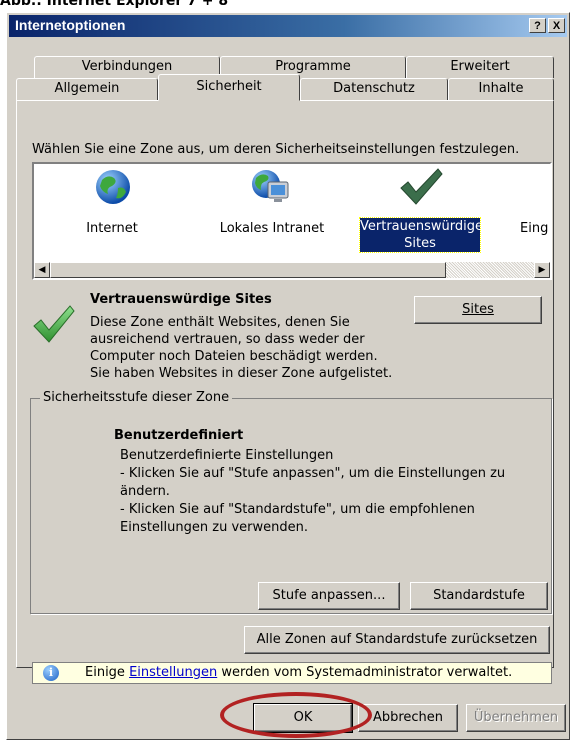 The image size is (576, 740). I want to click on scroll-track, so click(490, 270).